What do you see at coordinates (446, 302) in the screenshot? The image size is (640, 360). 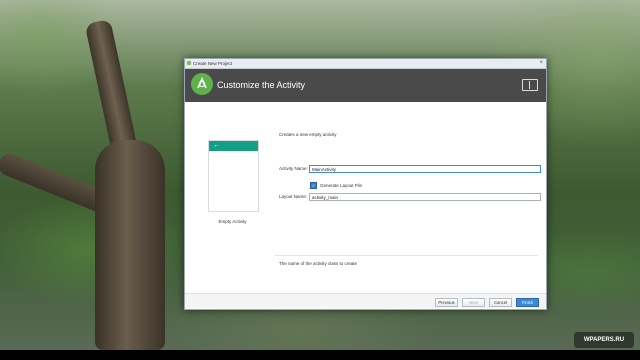 I see `previous-button: Previous` at bounding box center [446, 302].